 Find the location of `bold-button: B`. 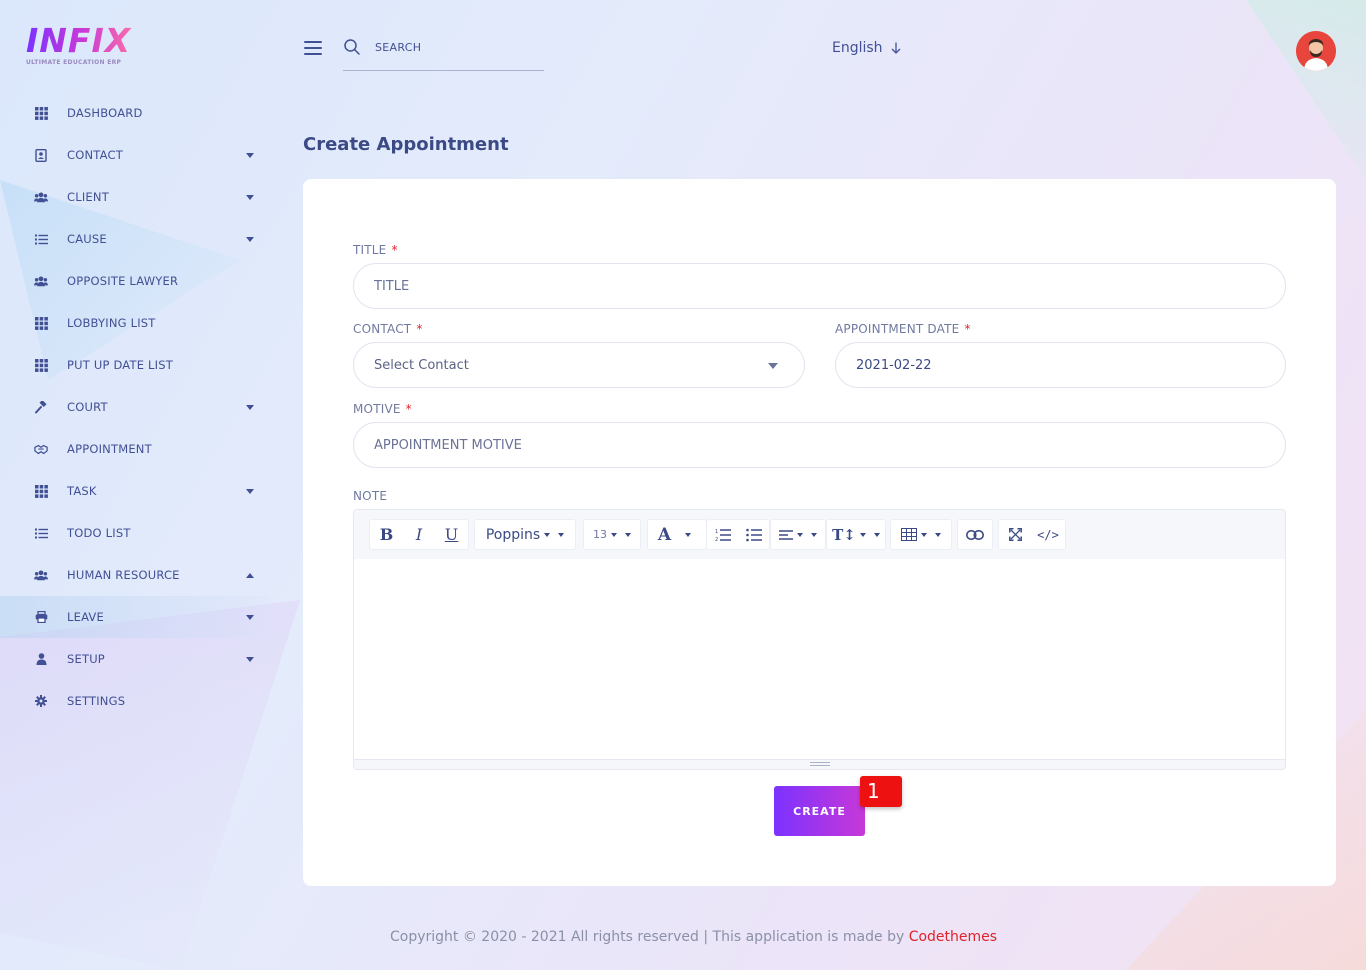

bold-button: B is located at coordinates (386, 534).